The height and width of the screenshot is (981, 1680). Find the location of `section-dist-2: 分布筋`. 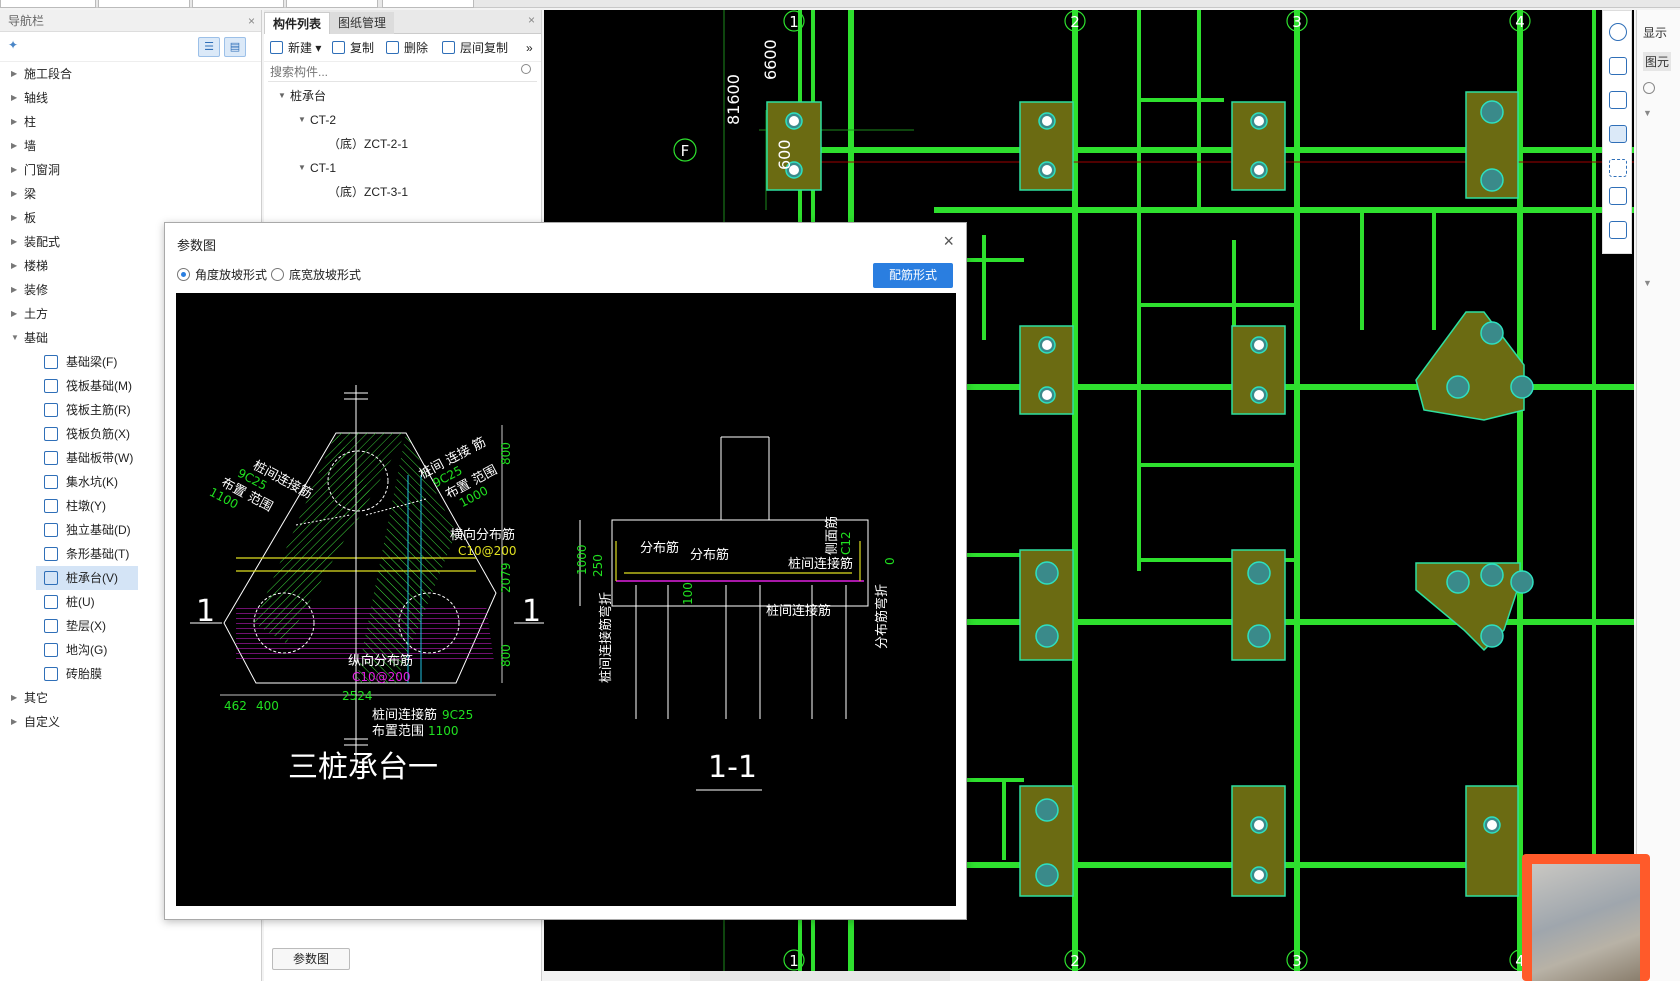

section-dist-2: 分布筋 is located at coordinates (709, 555).